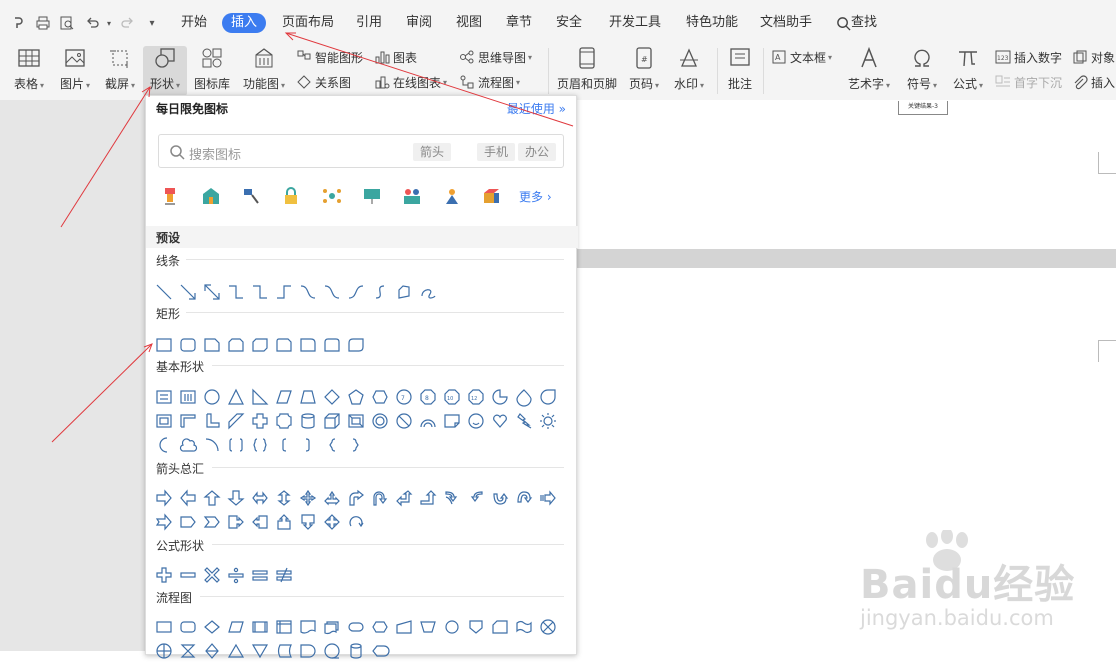 This screenshot has width=1116, height=662. I want to click on annotation-arrow-to-insert-tab, so click(429, 79).